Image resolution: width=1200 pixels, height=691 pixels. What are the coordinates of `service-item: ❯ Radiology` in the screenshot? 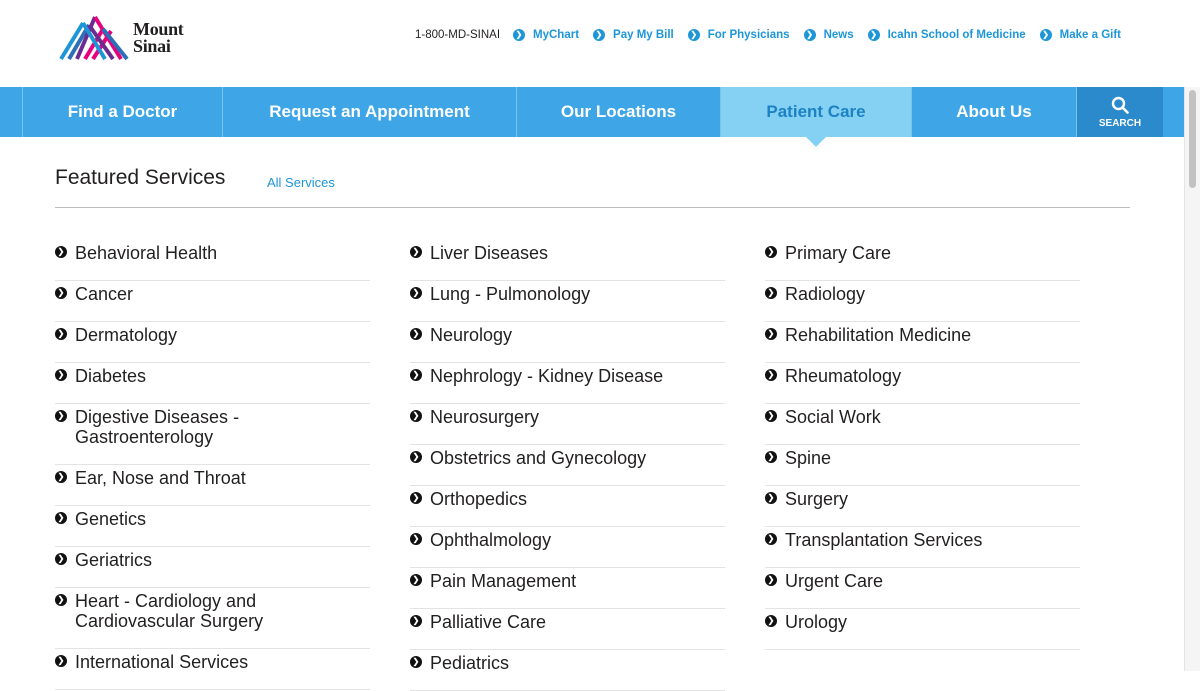 It's located at (922, 301).